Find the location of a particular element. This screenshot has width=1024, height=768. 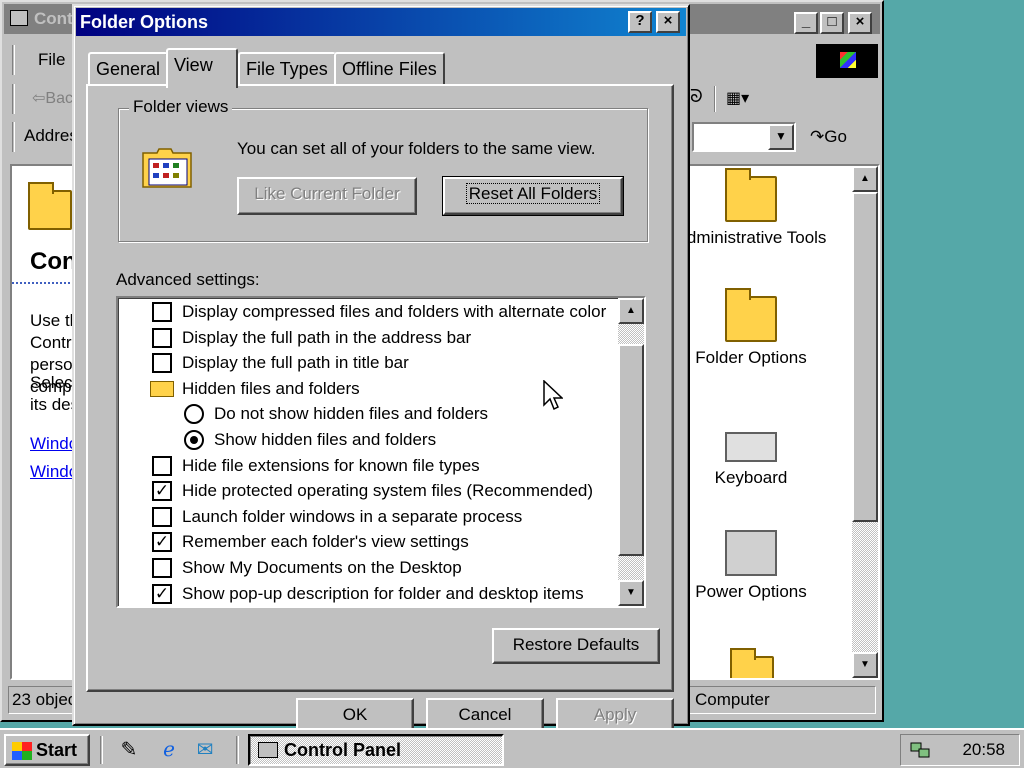

setting-folder-icon is located at coordinates (162, 388).